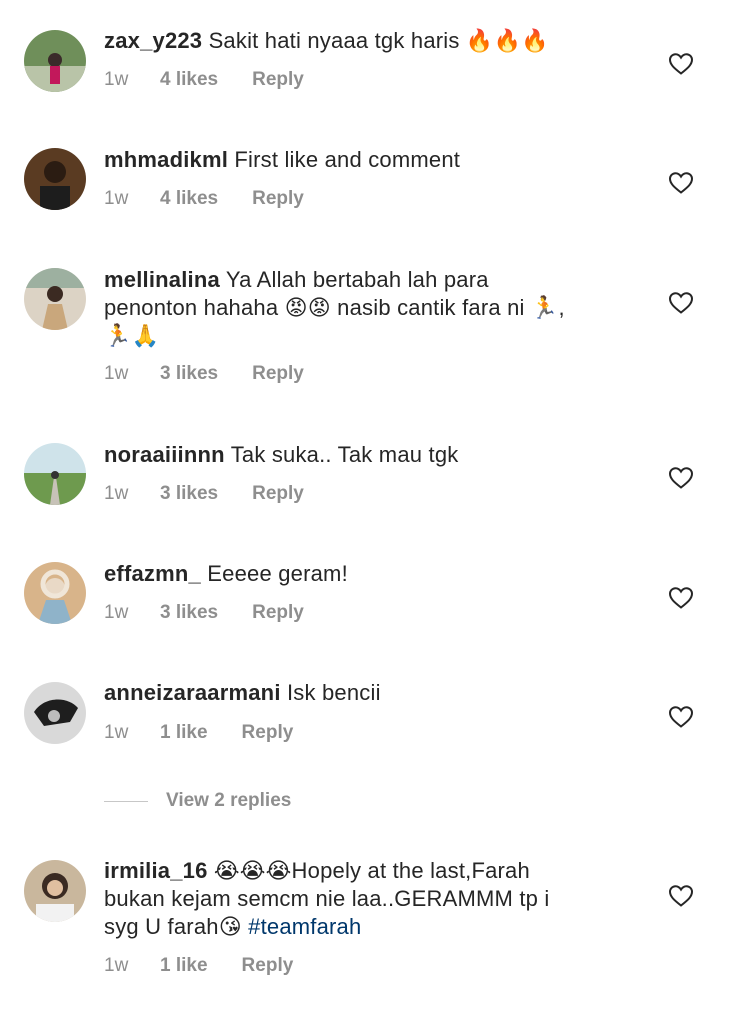  What do you see at coordinates (192, 692) in the screenshot?
I see `comment-username: anneizaraarmani` at bounding box center [192, 692].